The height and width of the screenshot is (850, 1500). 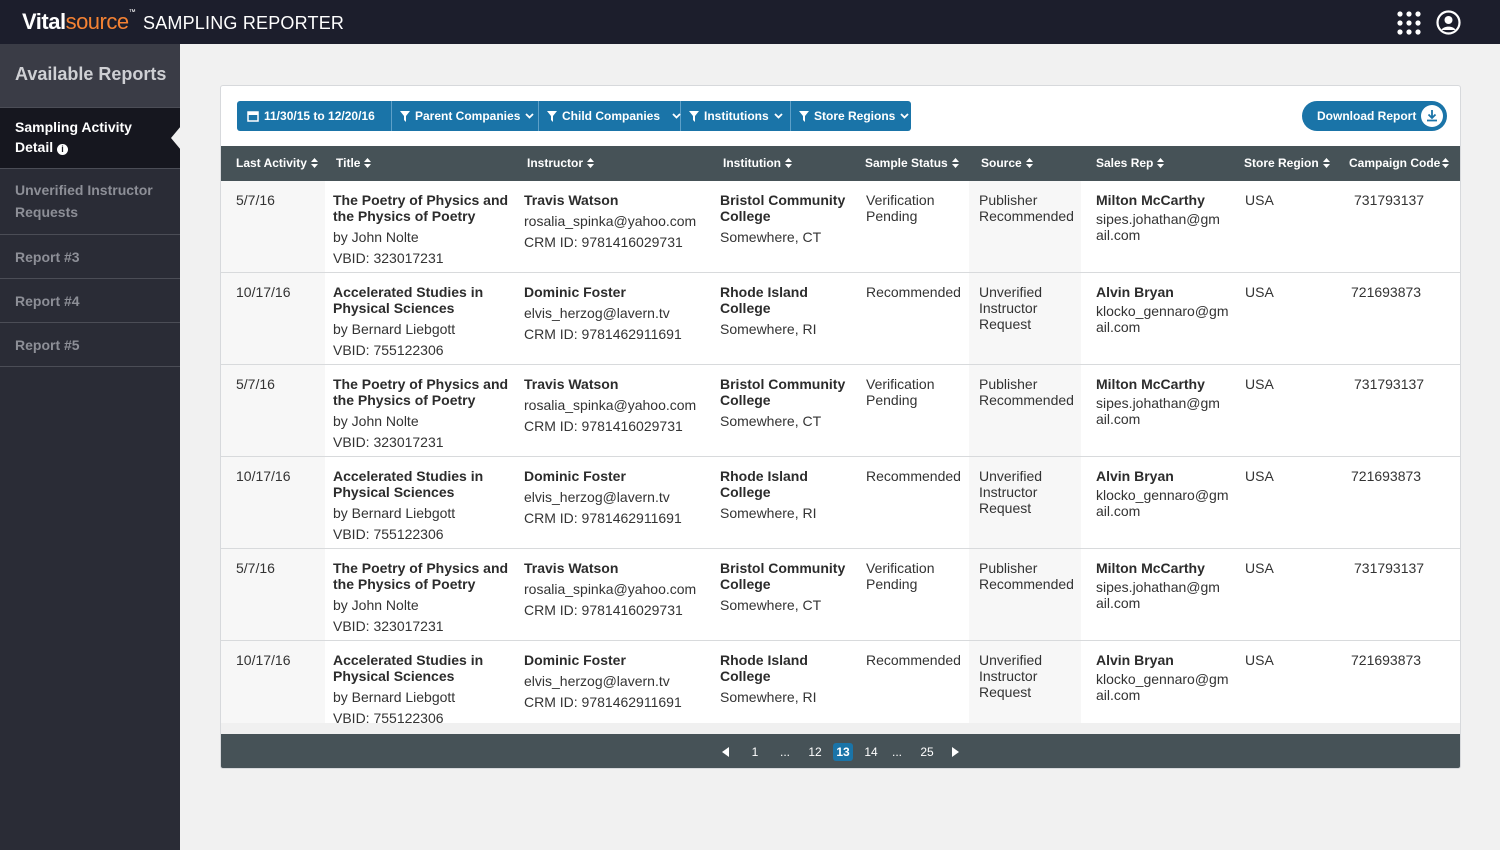 I want to click on page-button: 25, so click(x=927, y=752).